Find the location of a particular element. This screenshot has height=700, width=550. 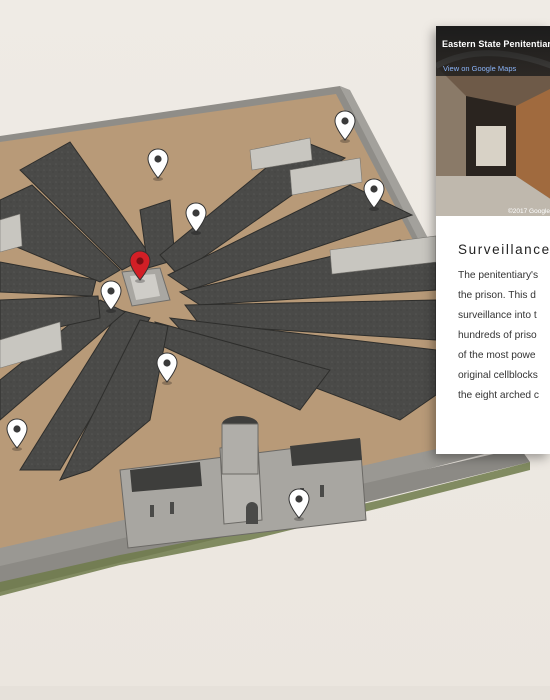

bottom-strip is located at coordinates (275, 693).